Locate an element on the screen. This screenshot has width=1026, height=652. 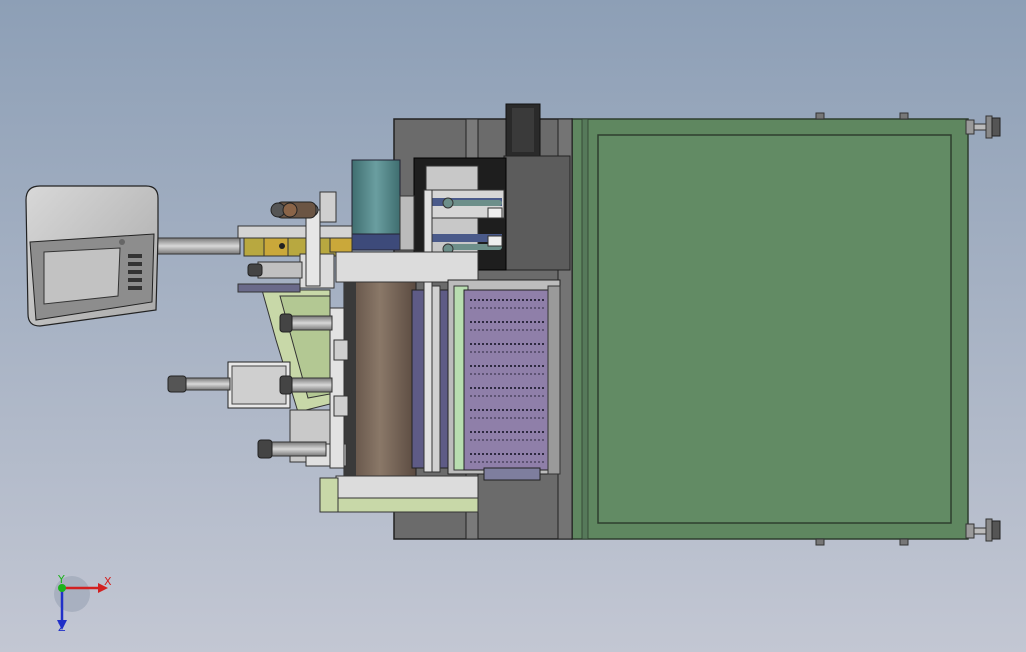
triad-x-label: X is located at coordinates (108, 581).